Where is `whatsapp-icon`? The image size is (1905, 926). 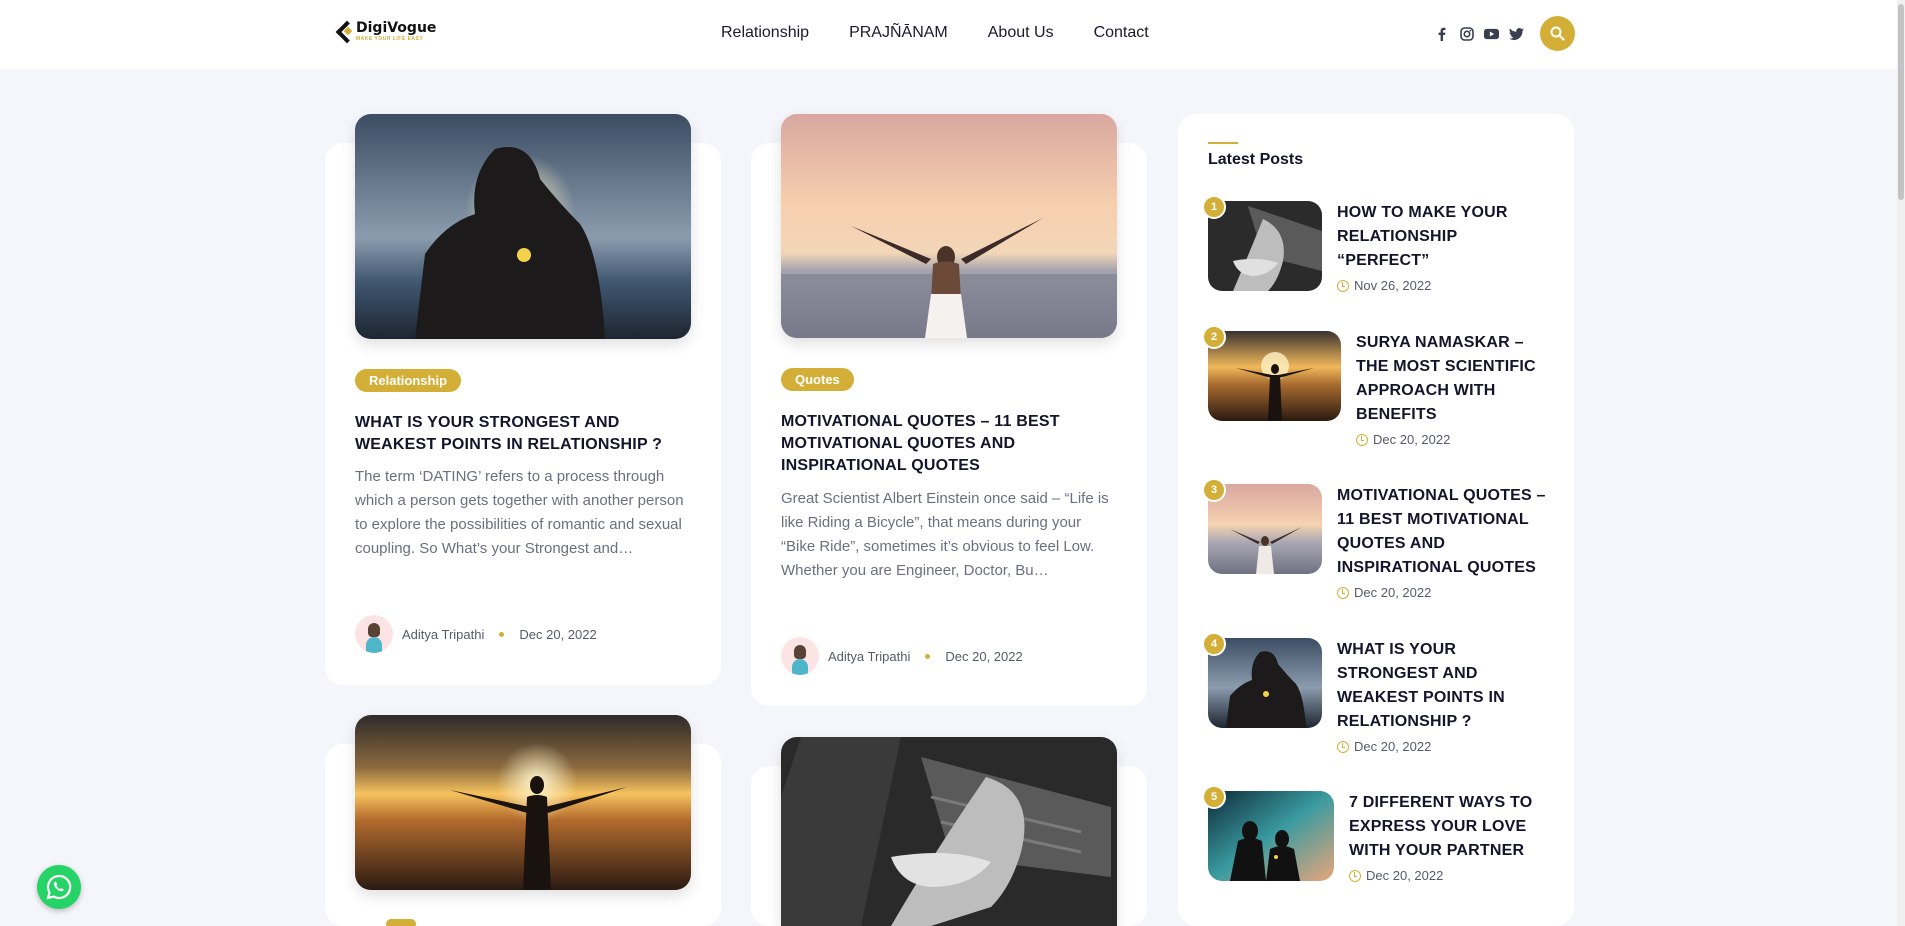 whatsapp-icon is located at coordinates (59, 887).